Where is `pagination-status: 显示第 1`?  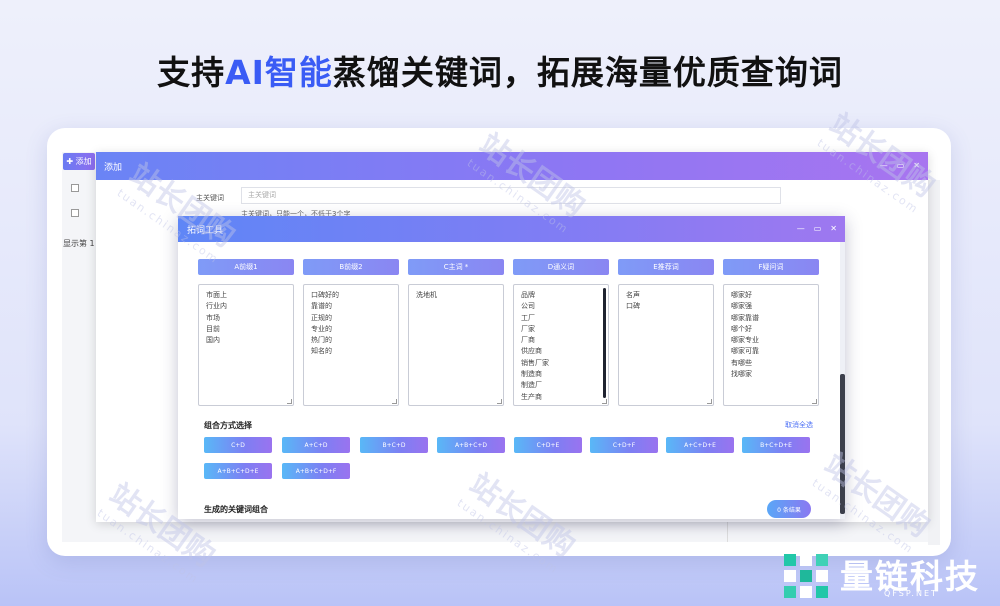 pagination-status: 显示第 1 is located at coordinates (79, 243).